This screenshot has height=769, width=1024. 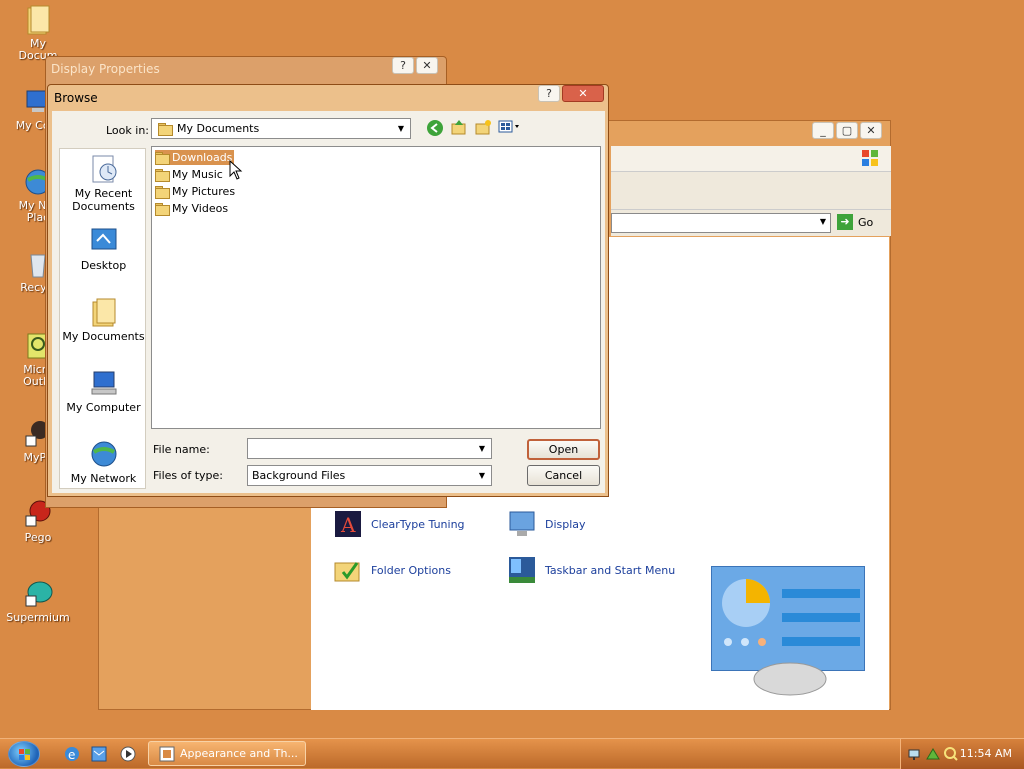 I want to click on start-button, so click(x=24, y=754).